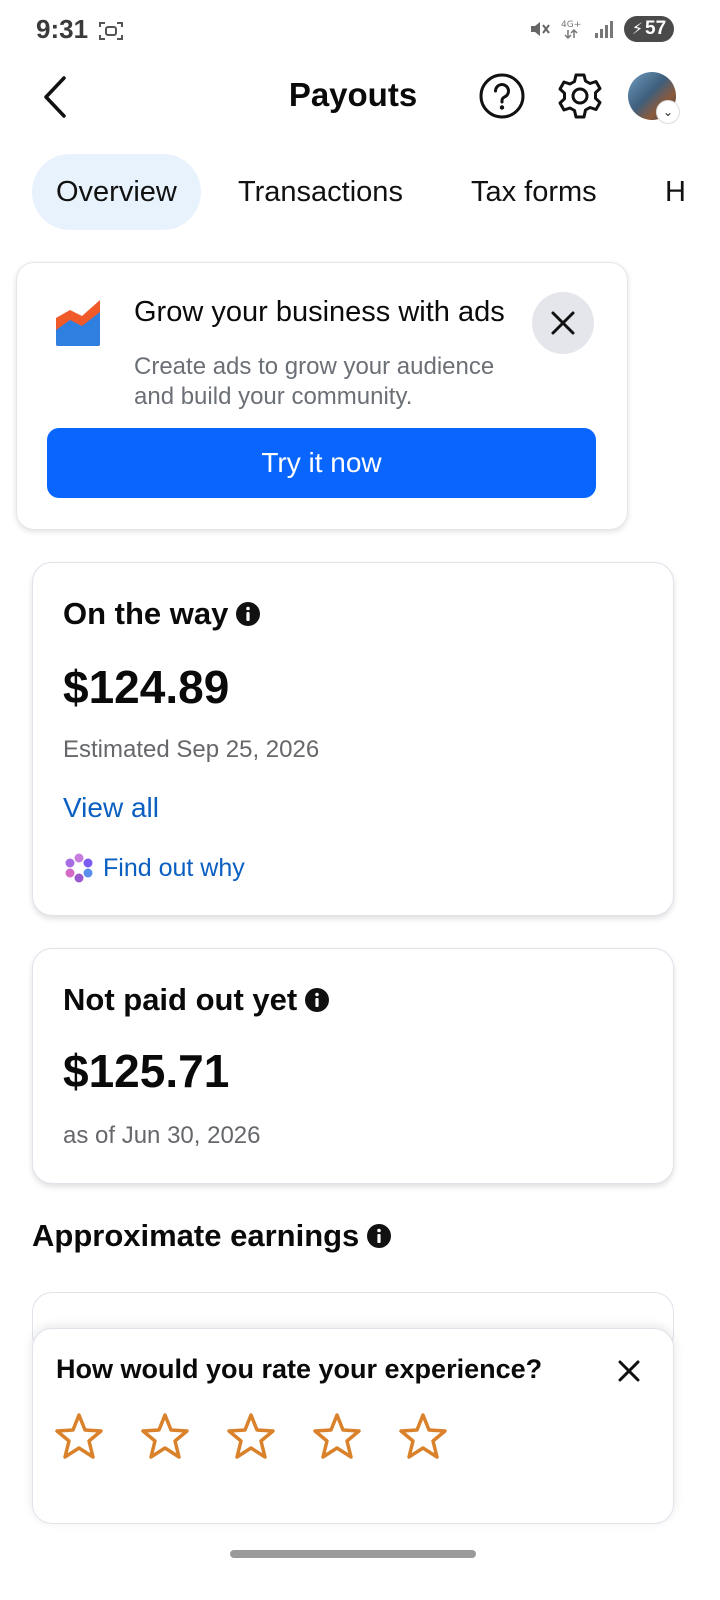 The height and width of the screenshot is (1600, 720). What do you see at coordinates (571, 25) in the screenshot?
I see `svg-text: 4G+` at bounding box center [571, 25].